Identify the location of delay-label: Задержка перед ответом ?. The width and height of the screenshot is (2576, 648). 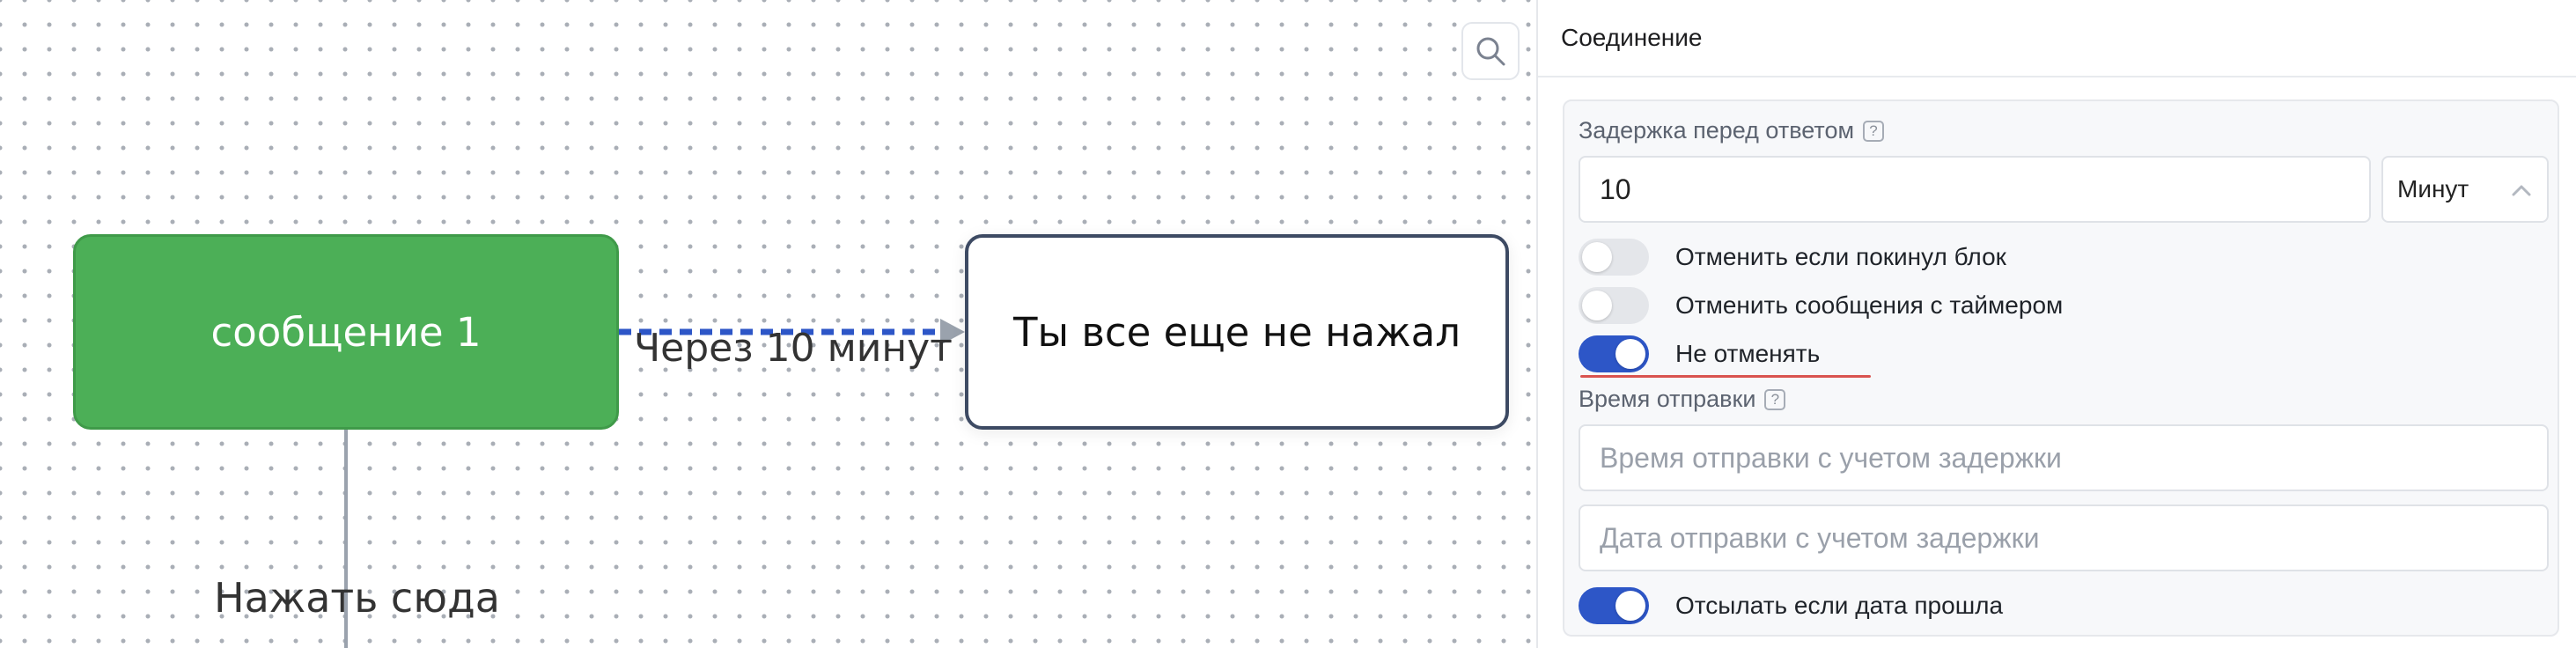
(1732, 130).